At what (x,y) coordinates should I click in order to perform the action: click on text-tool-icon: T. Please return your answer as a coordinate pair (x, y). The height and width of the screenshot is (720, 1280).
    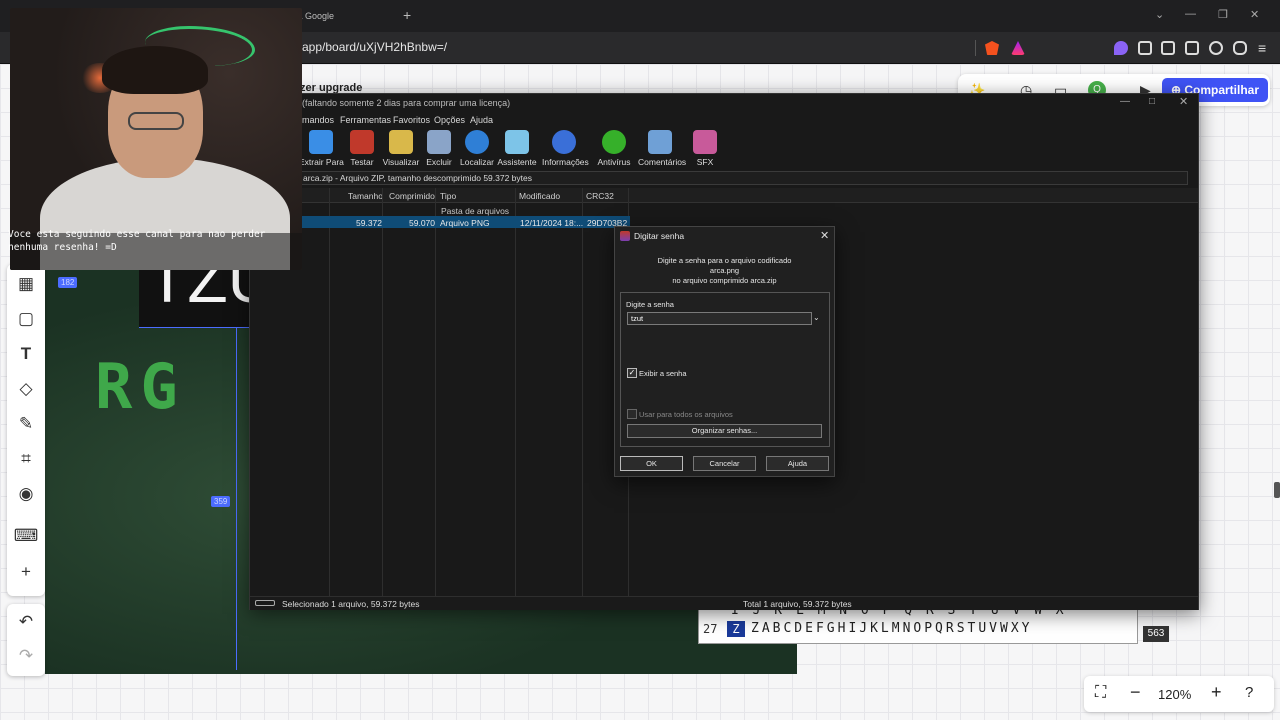
    Looking at the image, I should click on (26, 354).